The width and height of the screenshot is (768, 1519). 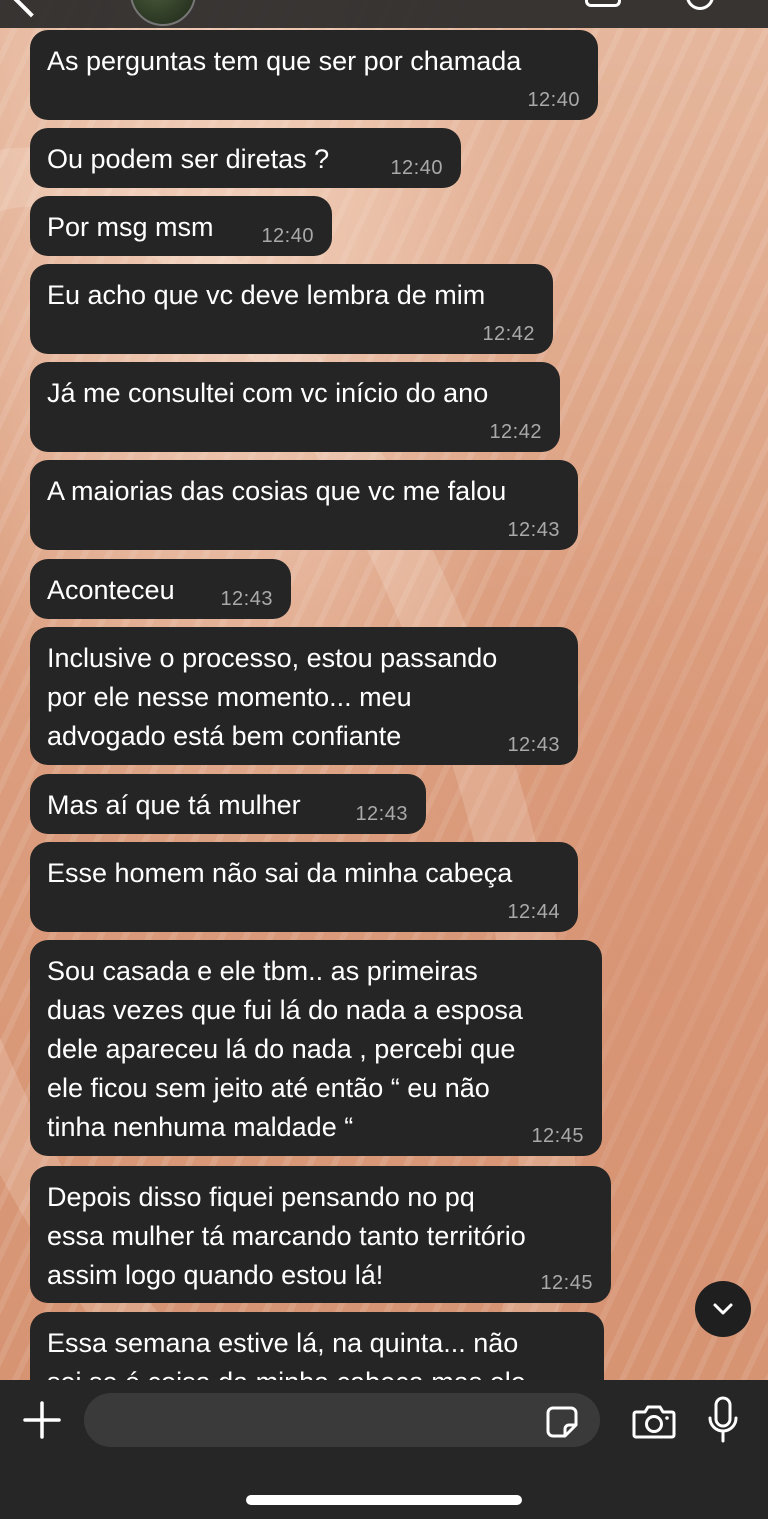 I want to click on camera-icon, so click(x=654, y=1421).